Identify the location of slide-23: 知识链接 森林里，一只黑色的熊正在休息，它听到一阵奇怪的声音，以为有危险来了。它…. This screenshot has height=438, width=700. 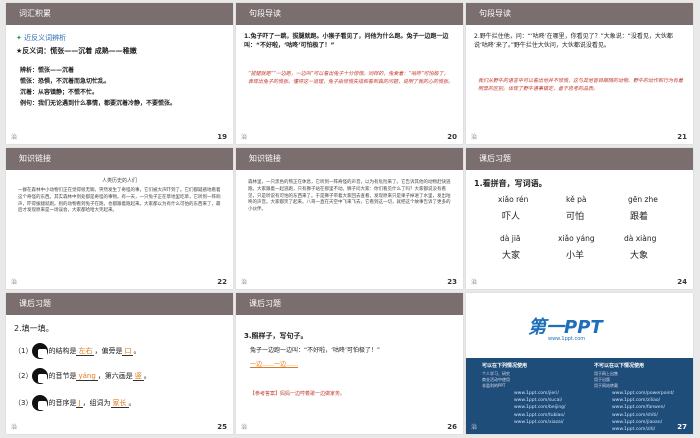
(349, 218).